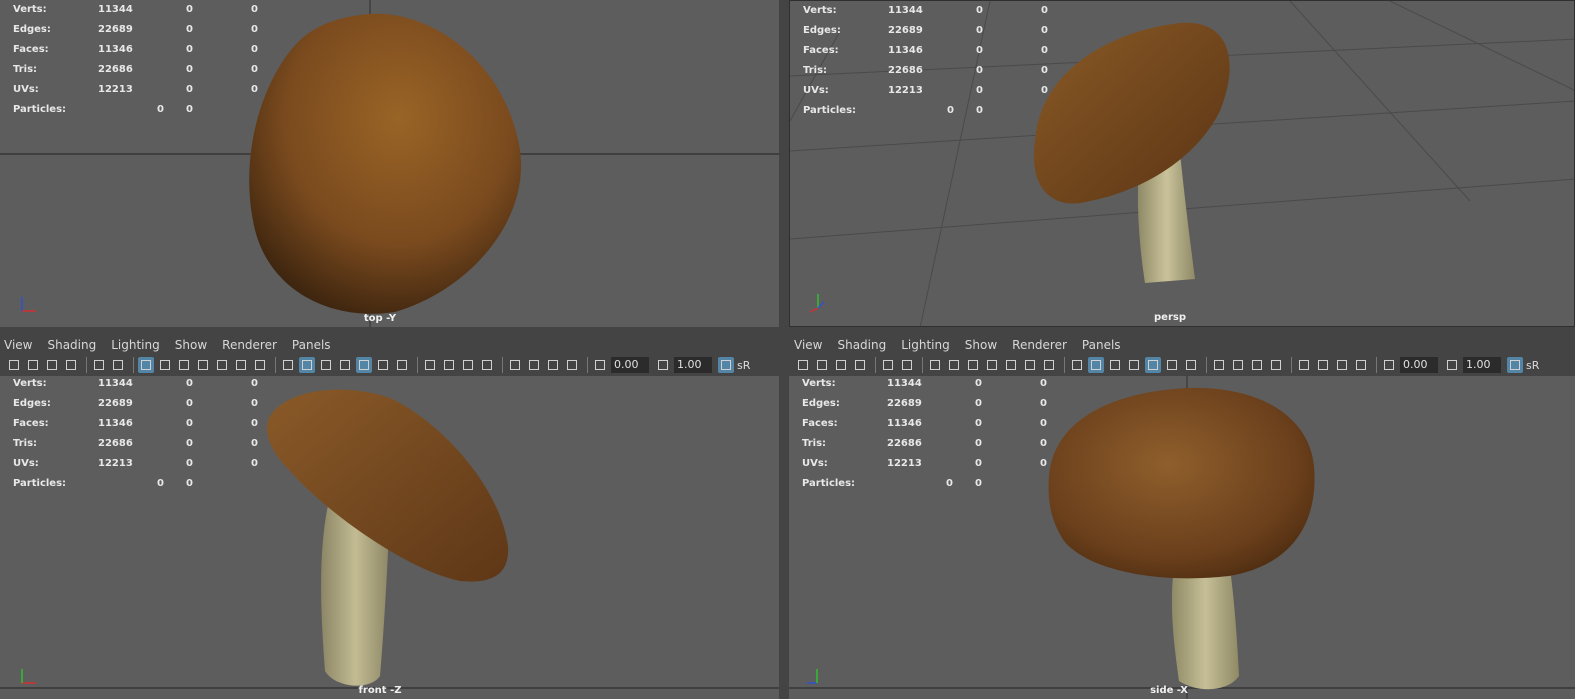 The image size is (1575, 699). I want to click on viewport-splitter-horizontal, so click(787, 331).